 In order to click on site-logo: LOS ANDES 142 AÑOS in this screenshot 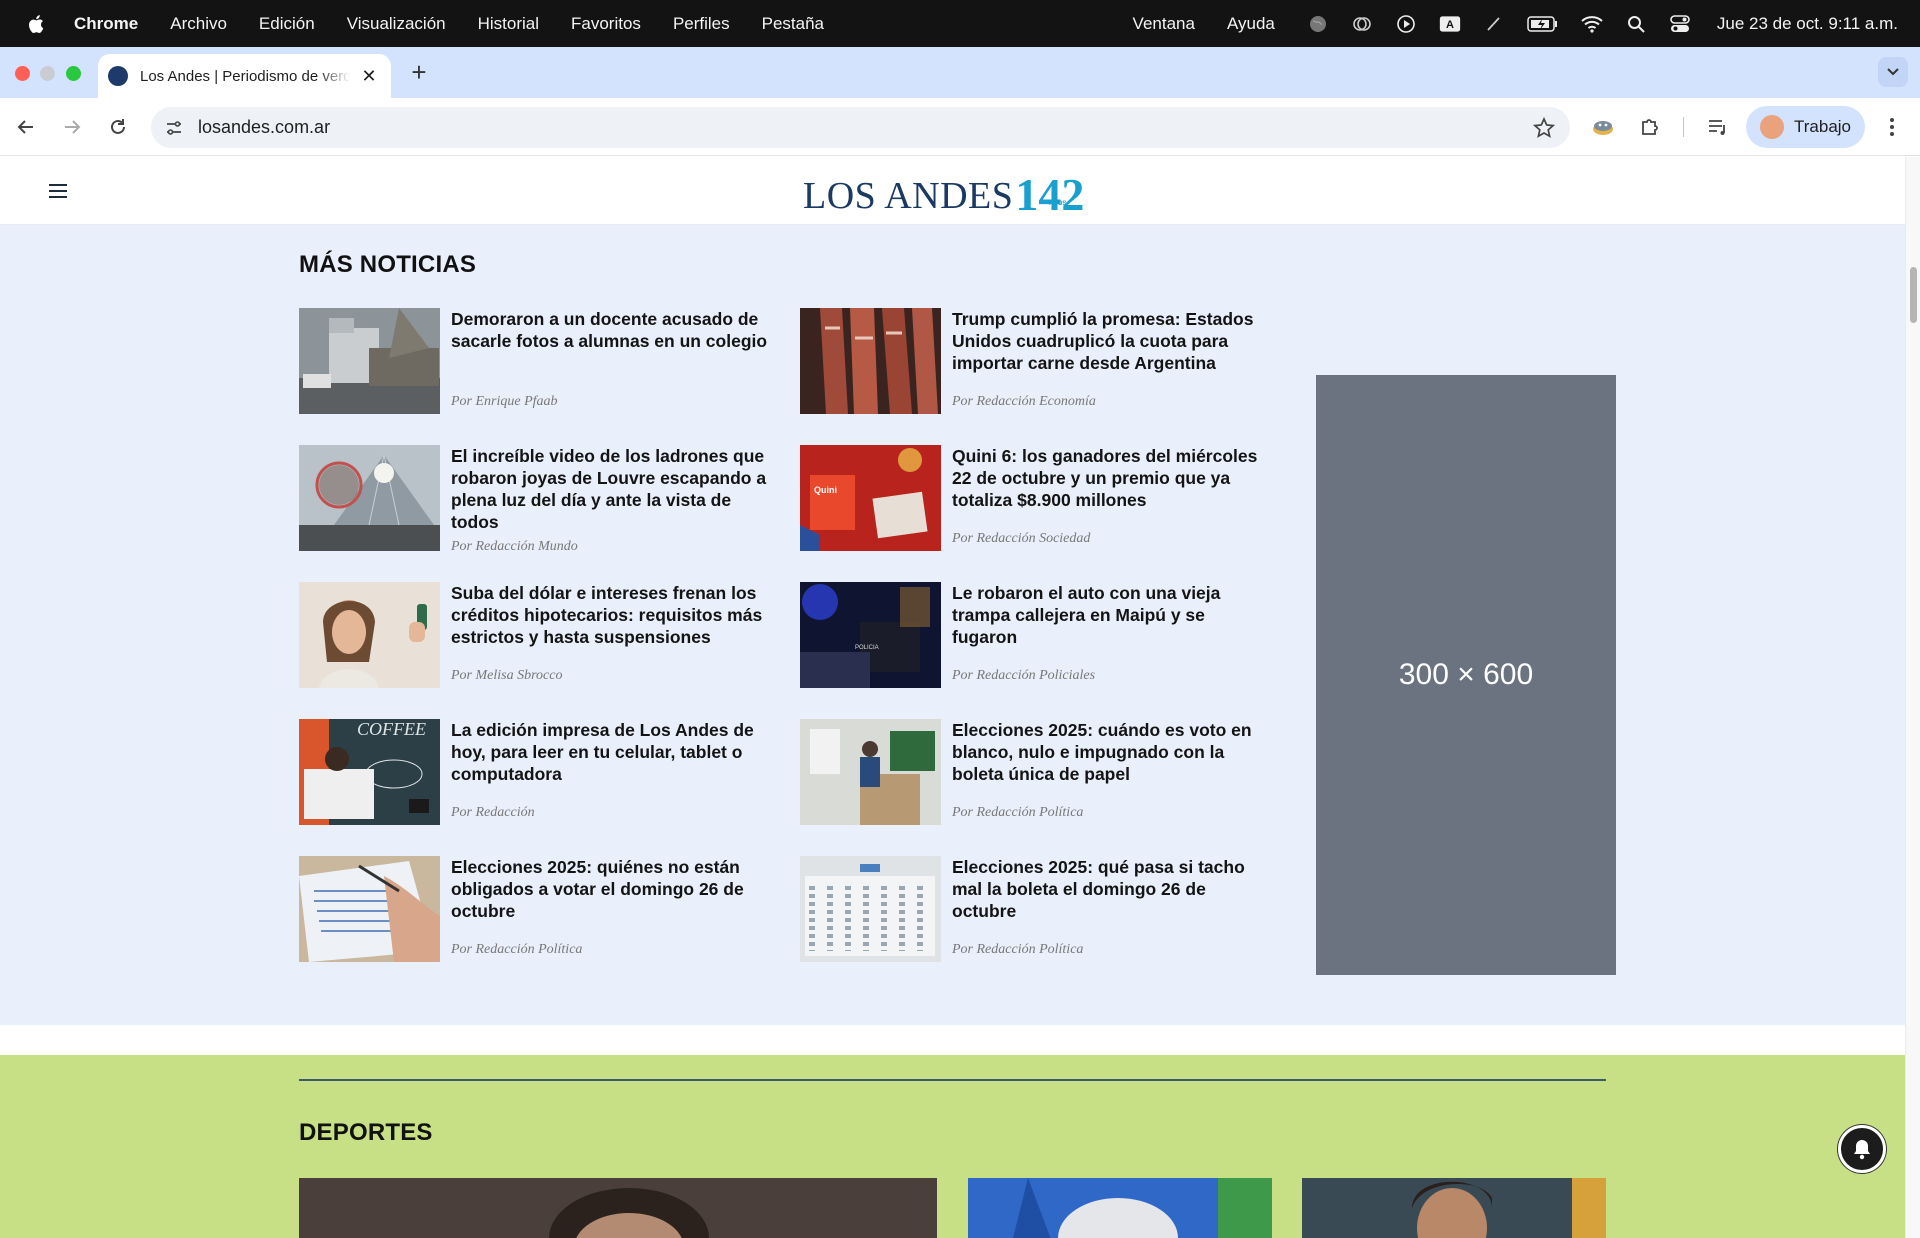, I will do `click(943, 193)`.